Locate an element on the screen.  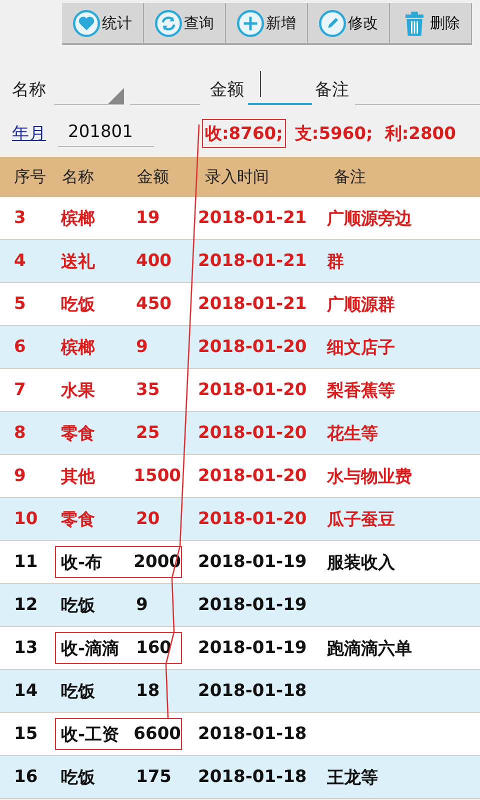
table-cell-text: 水果 is located at coordinates (78, 391).